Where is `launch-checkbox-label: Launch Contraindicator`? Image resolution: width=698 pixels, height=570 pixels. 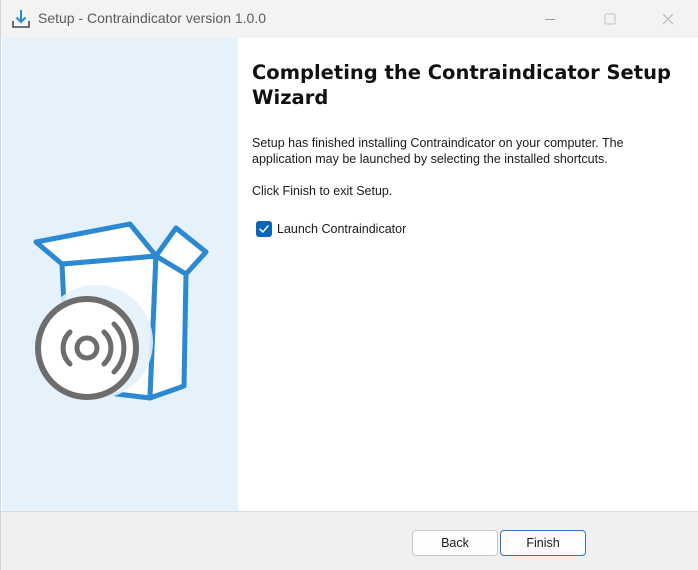 launch-checkbox-label: Launch Contraindicator is located at coordinates (341, 229).